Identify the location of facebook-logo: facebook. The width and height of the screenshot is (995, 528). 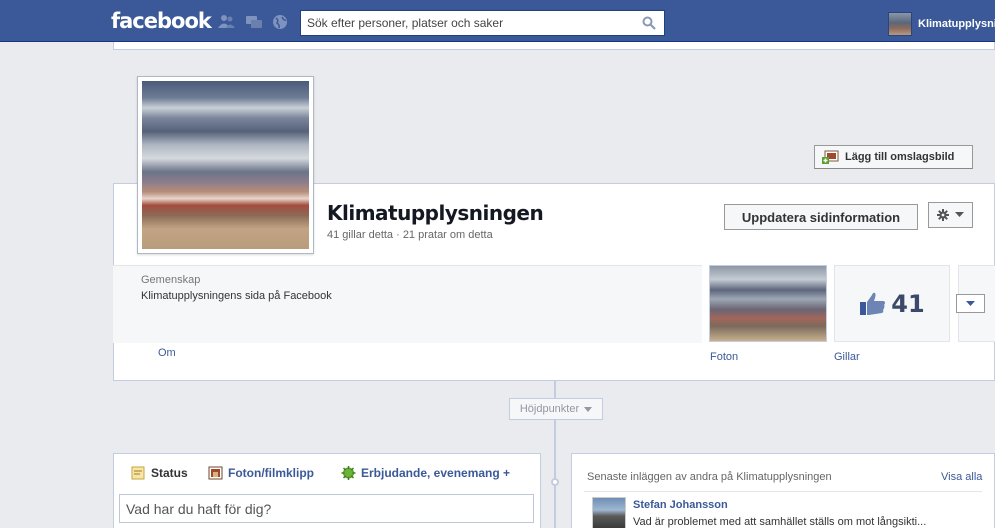
(161, 21).